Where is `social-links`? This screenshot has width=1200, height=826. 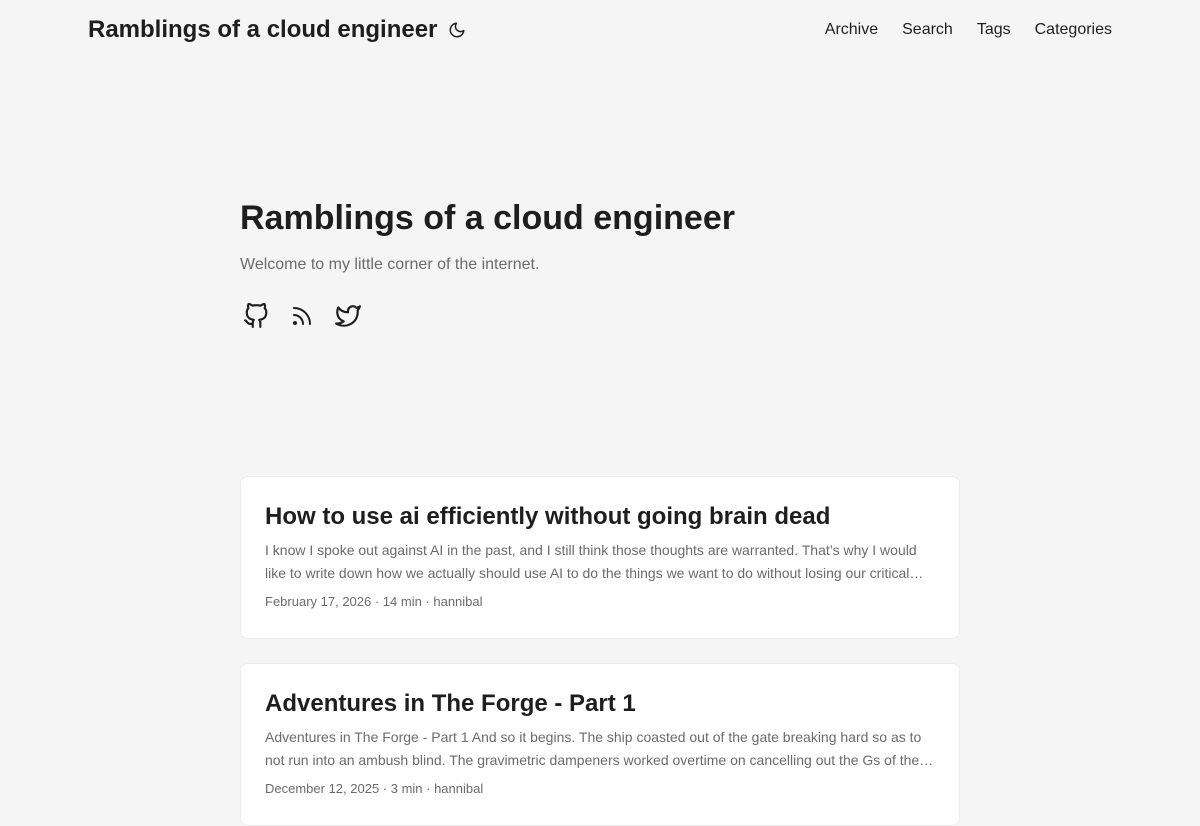 social-links is located at coordinates (302, 316).